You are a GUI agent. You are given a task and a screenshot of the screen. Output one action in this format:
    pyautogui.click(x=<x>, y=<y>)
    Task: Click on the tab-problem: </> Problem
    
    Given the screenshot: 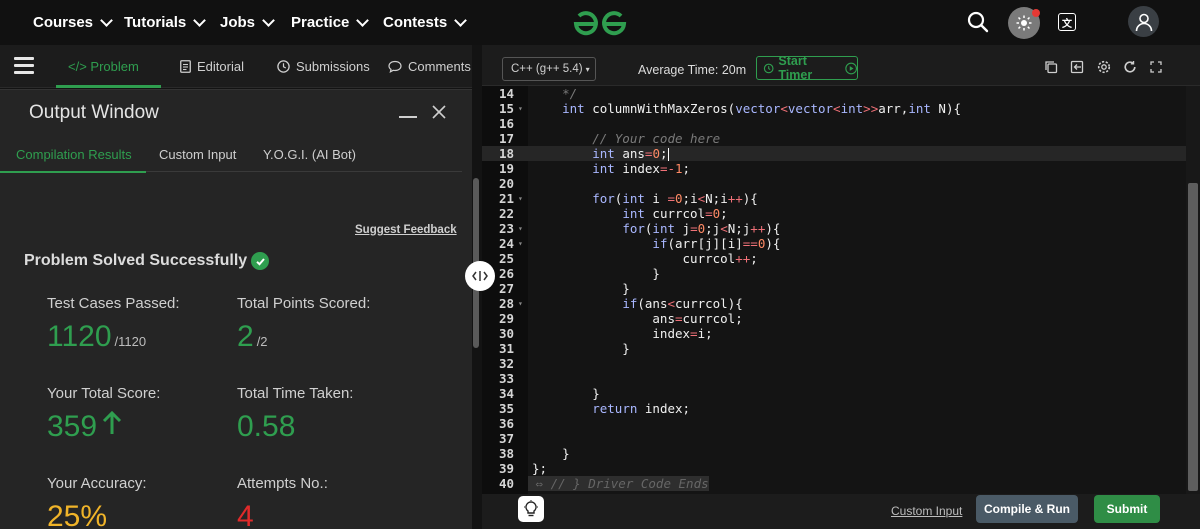 What is the action you would take?
    pyautogui.click(x=108, y=66)
    